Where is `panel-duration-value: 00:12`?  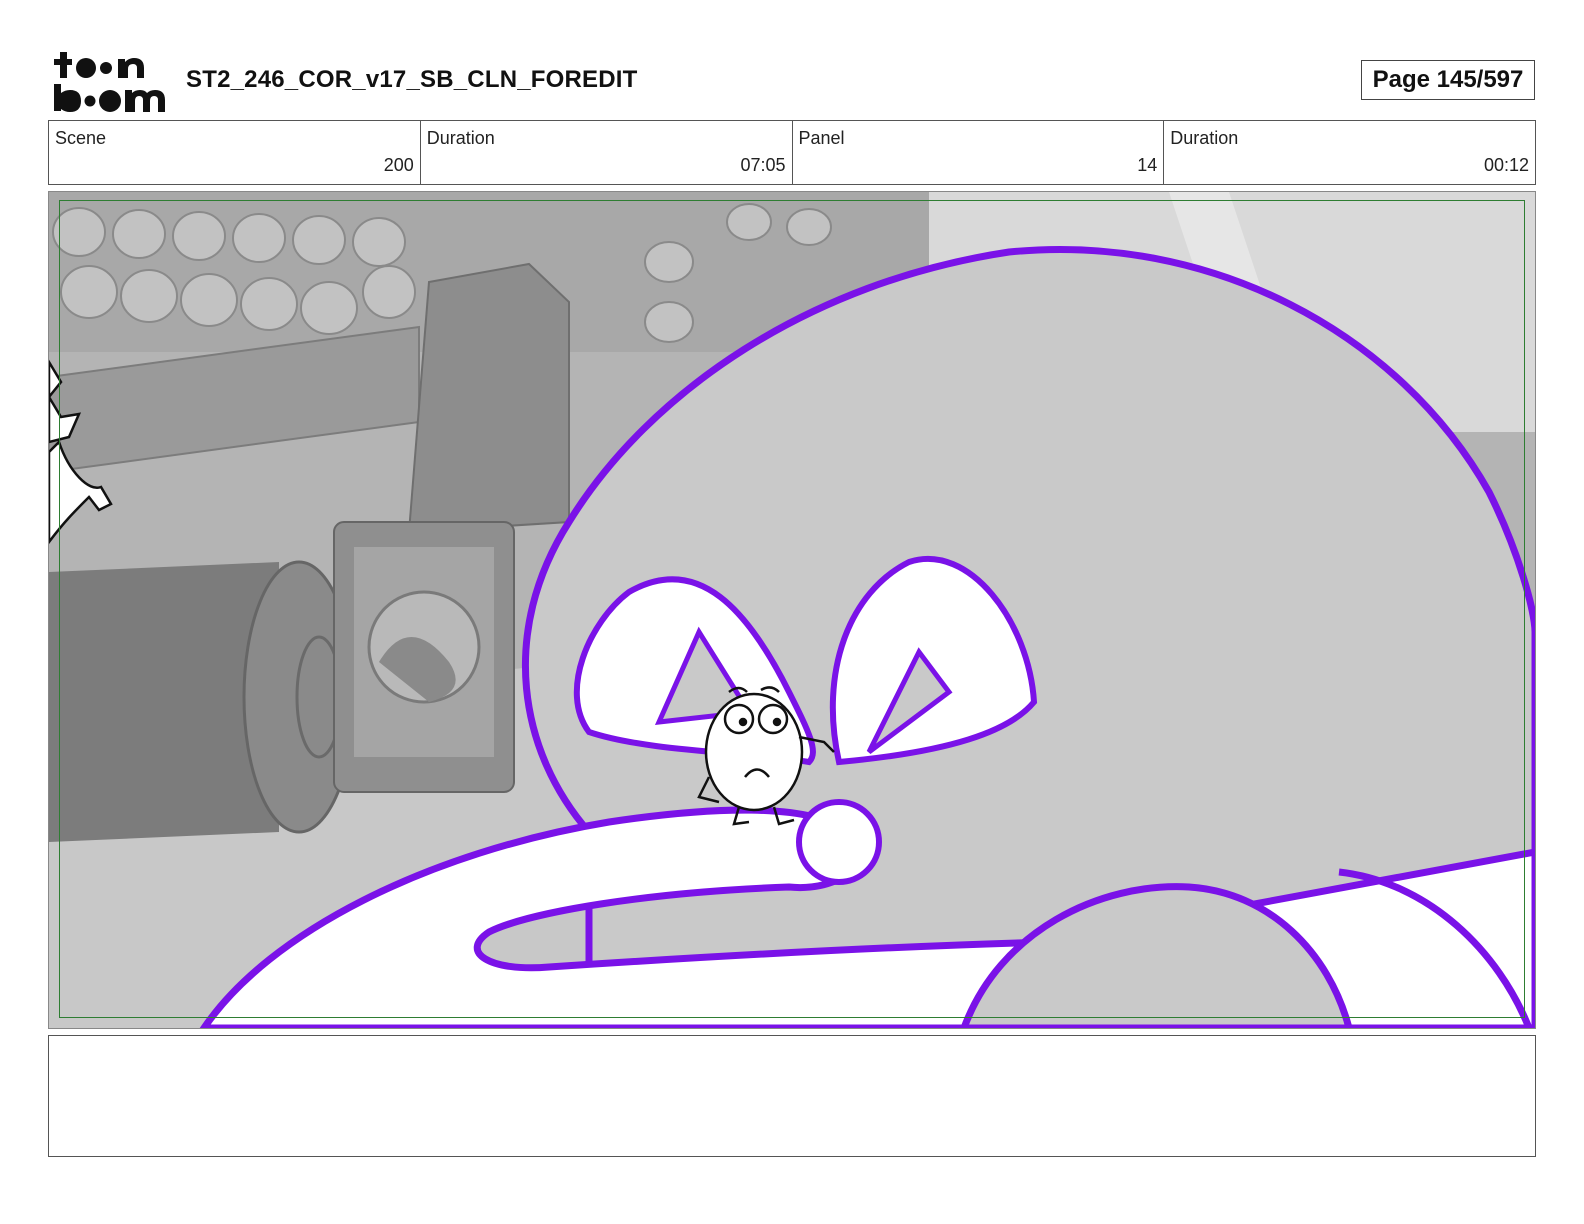
panel-duration-value: 00:12 is located at coordinates (1506, 165).